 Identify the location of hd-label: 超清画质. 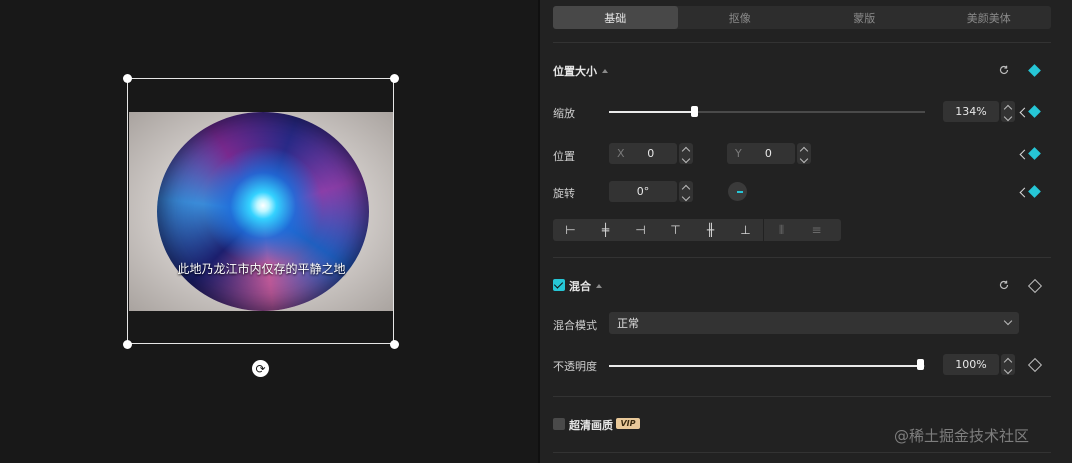
(591, 425).